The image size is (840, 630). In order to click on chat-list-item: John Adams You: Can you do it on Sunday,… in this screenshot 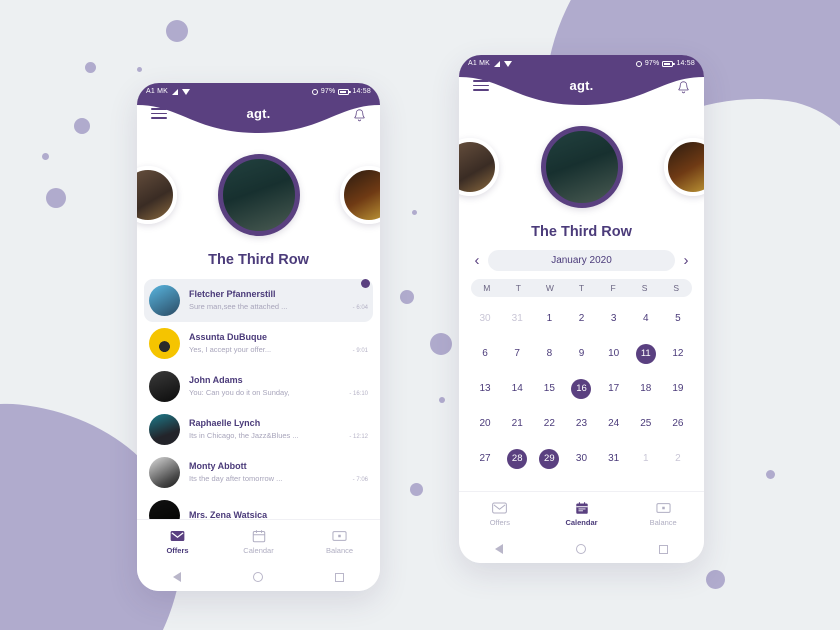, I will do `click(258, 386)`.